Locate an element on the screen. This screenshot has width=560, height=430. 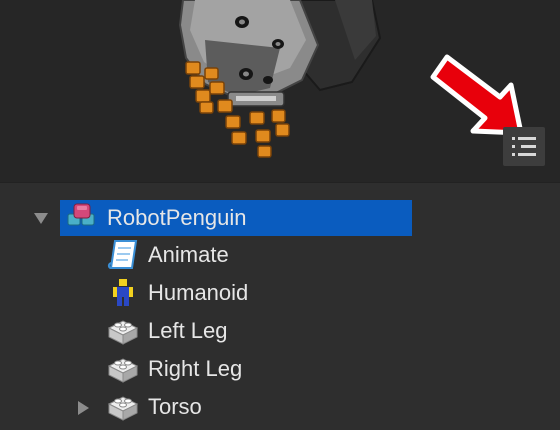
list-view-icon is located at coordinates (524, 146).